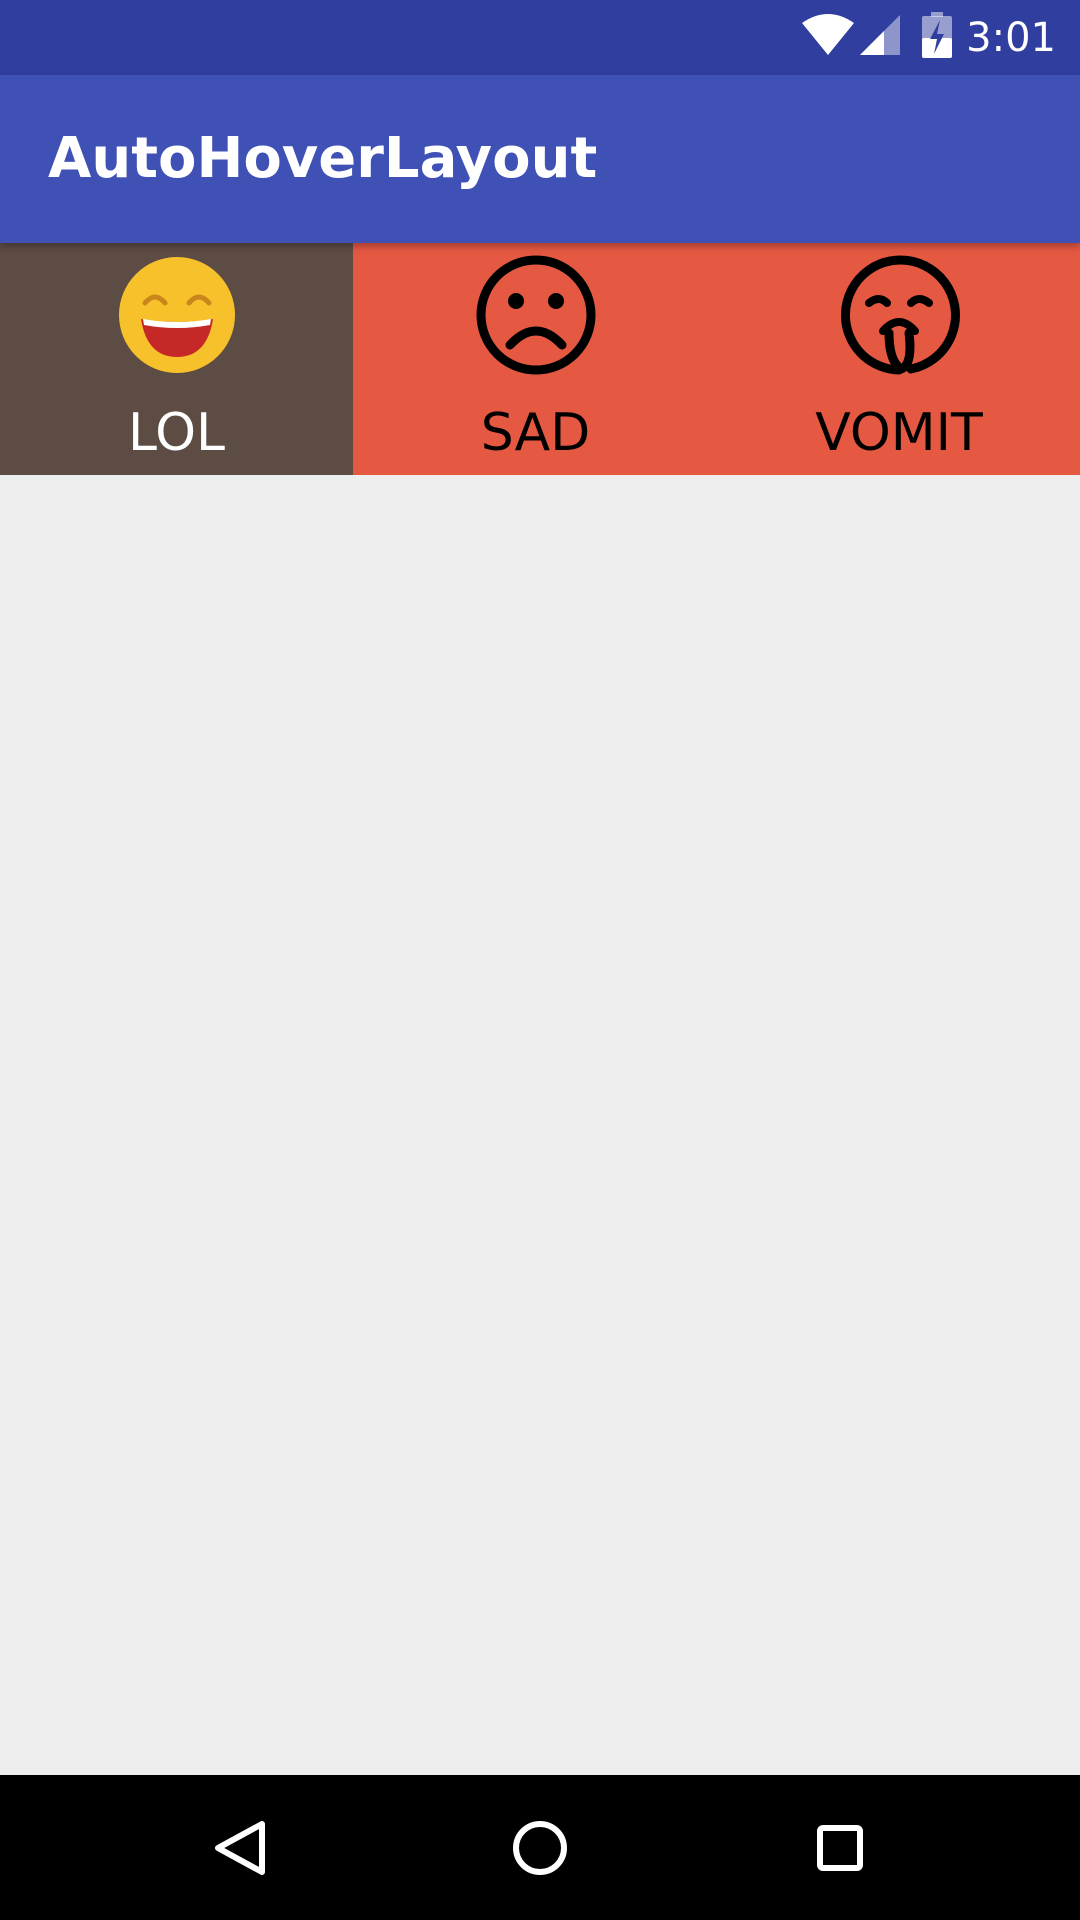 The height and width of the screenshot is (1920, 1080). What do you see at coordinates (176, 315) in the screenshot?
I see `laughing-face-icon` at bounding box center [176, 315].